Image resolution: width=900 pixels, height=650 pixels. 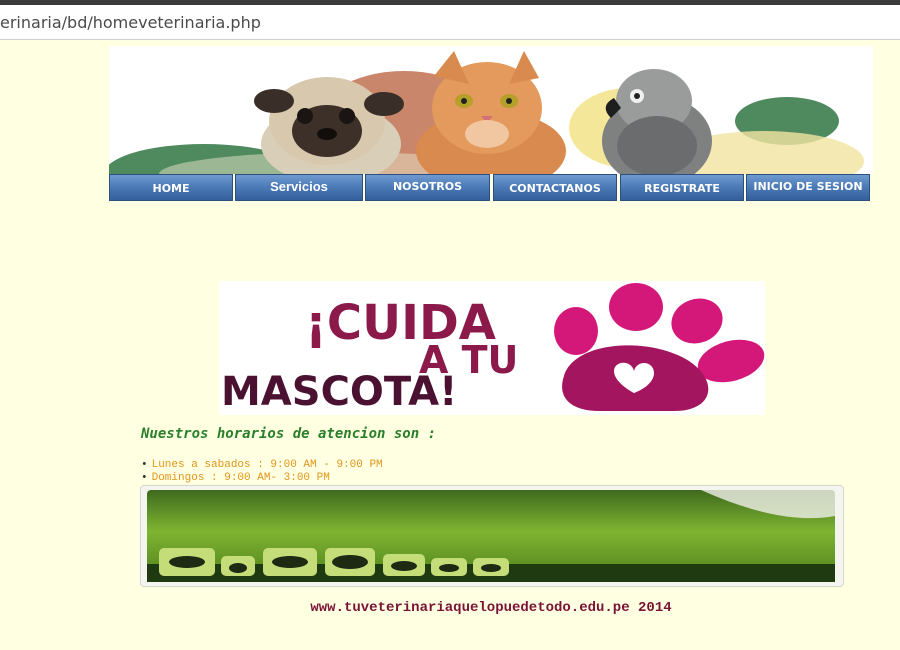 I want to click on promo-graphic: ¡CUIDA A TU MASCOTA!, so click(x=492, y=348).